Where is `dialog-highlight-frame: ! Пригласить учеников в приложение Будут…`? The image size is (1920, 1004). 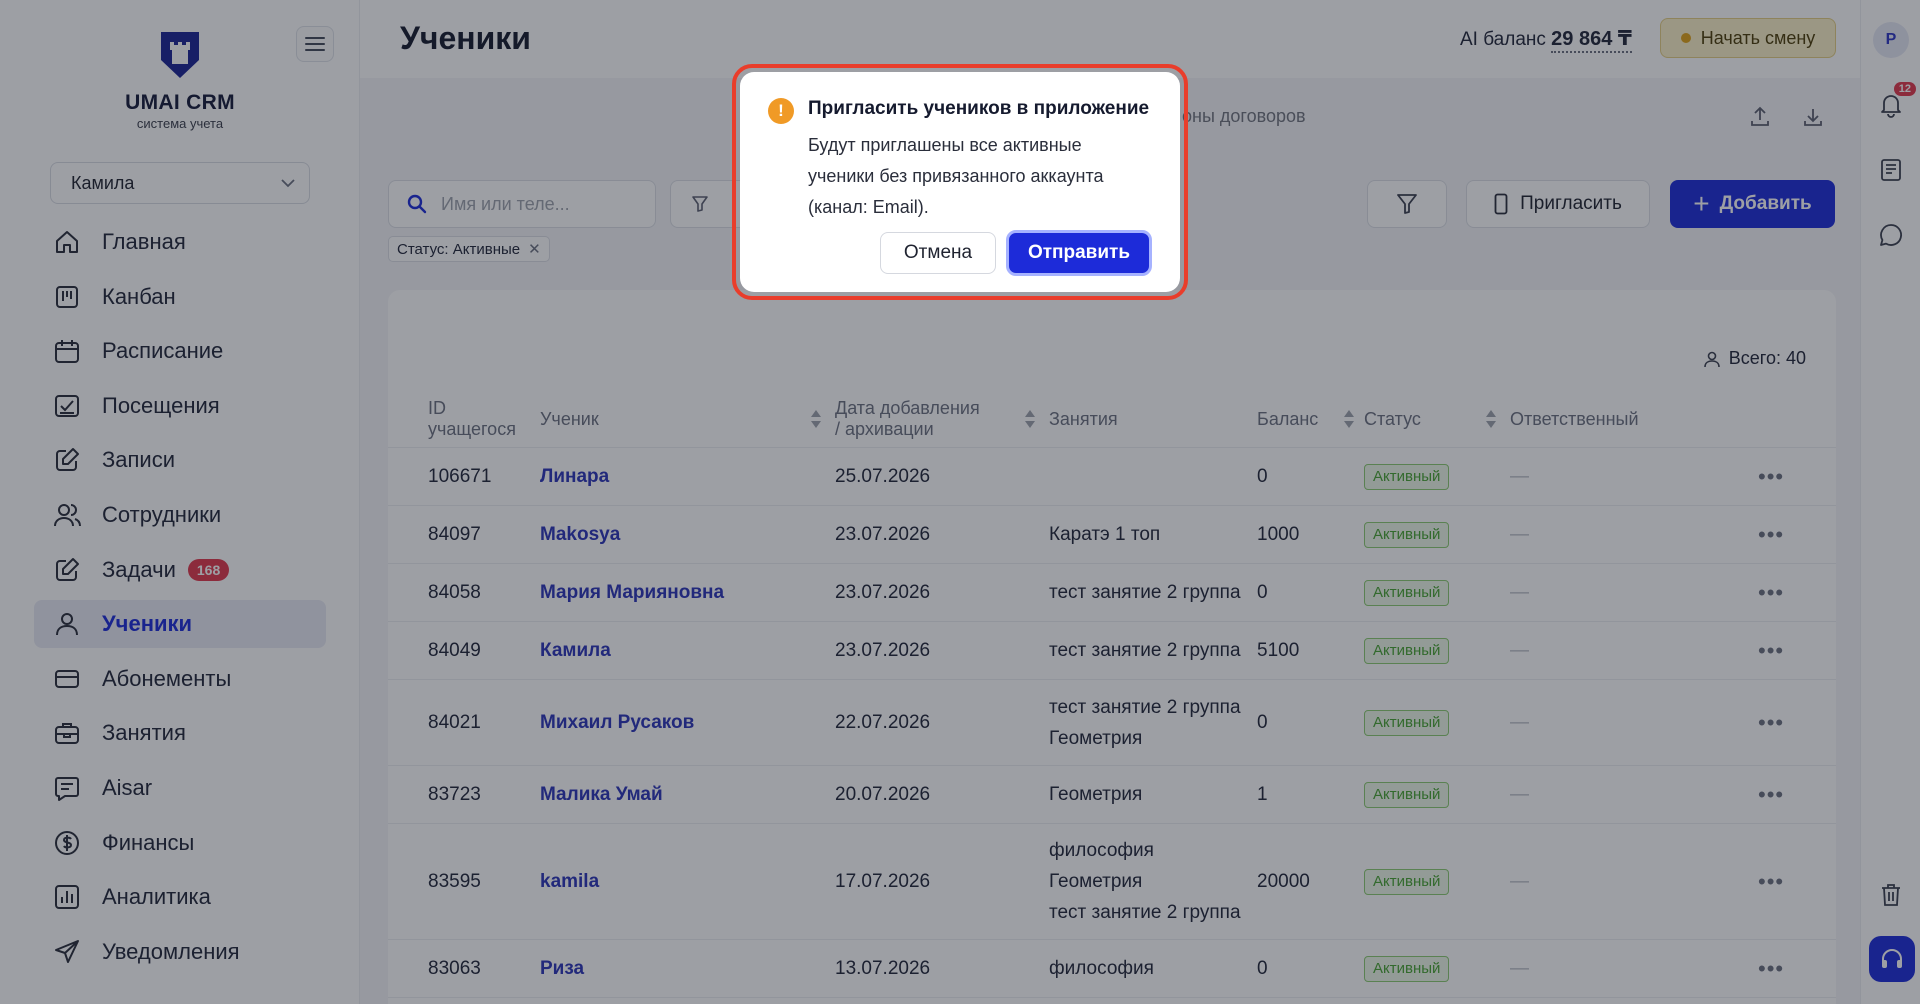
dialog-highlight-frame: ! Пригласить учеников в приложение Будут… is located at coordinates (960, 182).